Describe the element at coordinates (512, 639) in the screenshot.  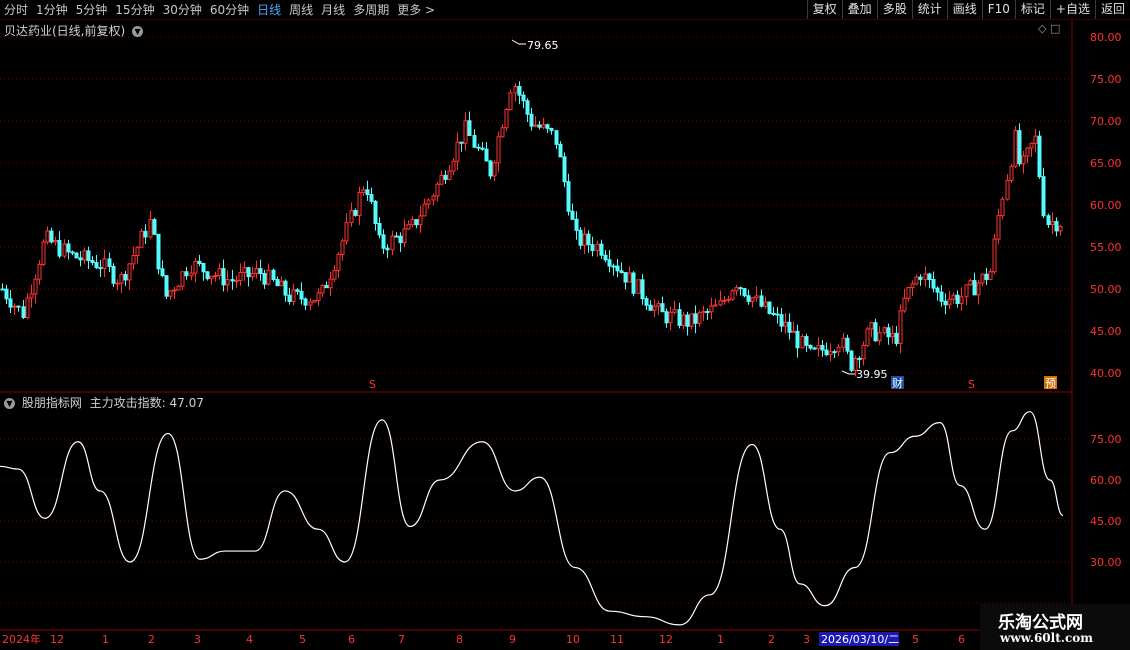
I see `time-label: 9` at that location.